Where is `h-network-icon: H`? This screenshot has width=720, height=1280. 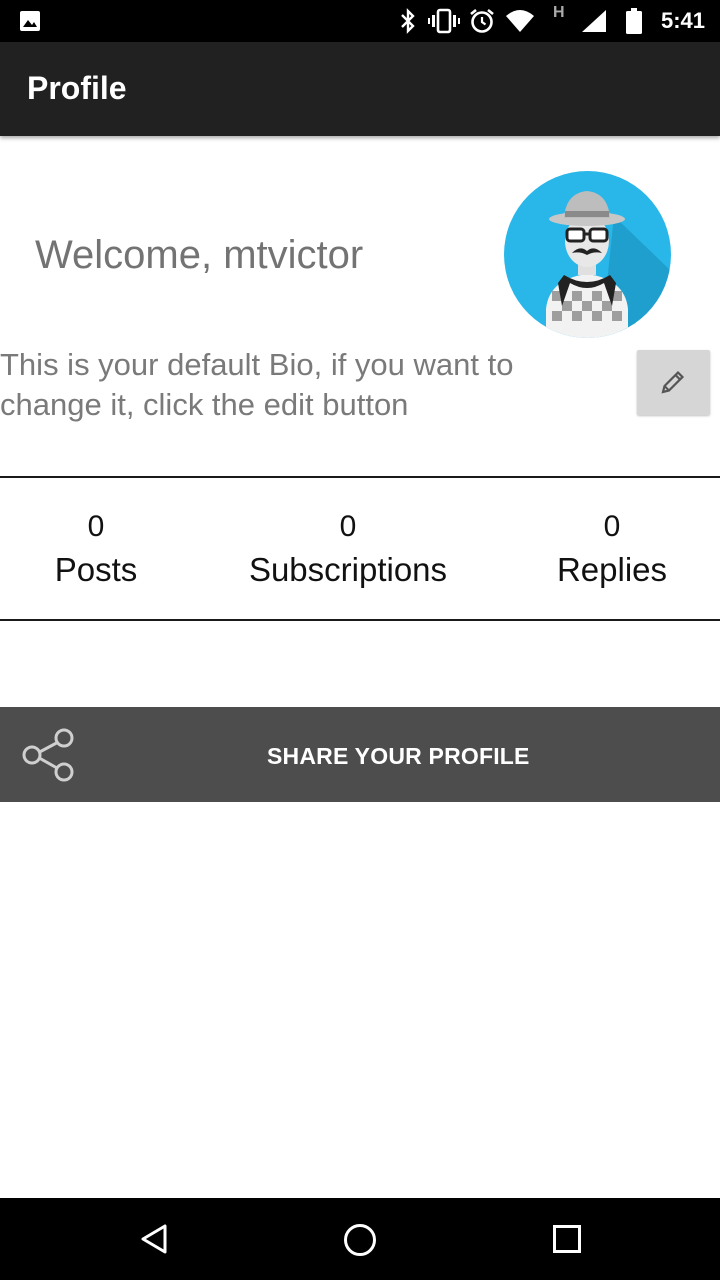 h-network-icon: H is located at coordinates (559, 12).